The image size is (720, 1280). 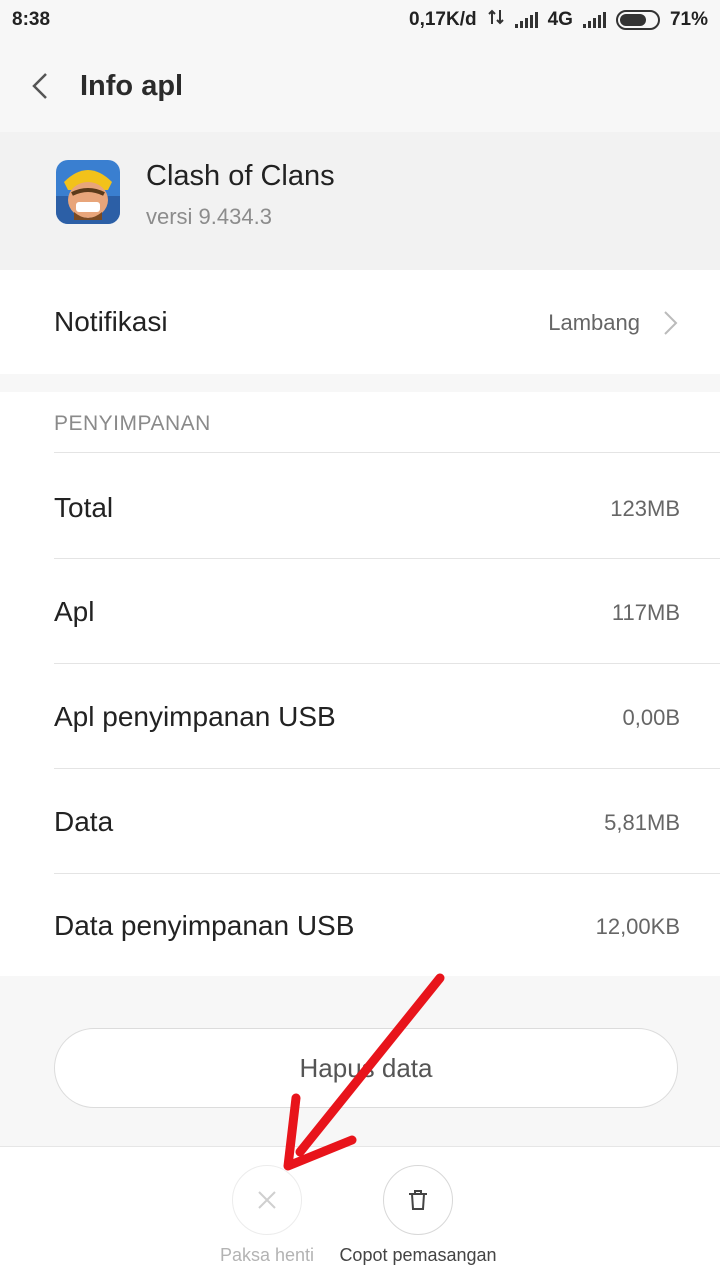 I want to click on app-header: Info apl, so click(x=360, y=86).